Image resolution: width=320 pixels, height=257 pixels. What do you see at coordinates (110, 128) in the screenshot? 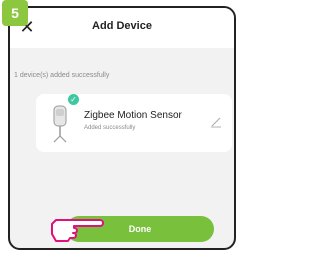
I see `device-status: Added successfully` at bounding box center [110, 128].